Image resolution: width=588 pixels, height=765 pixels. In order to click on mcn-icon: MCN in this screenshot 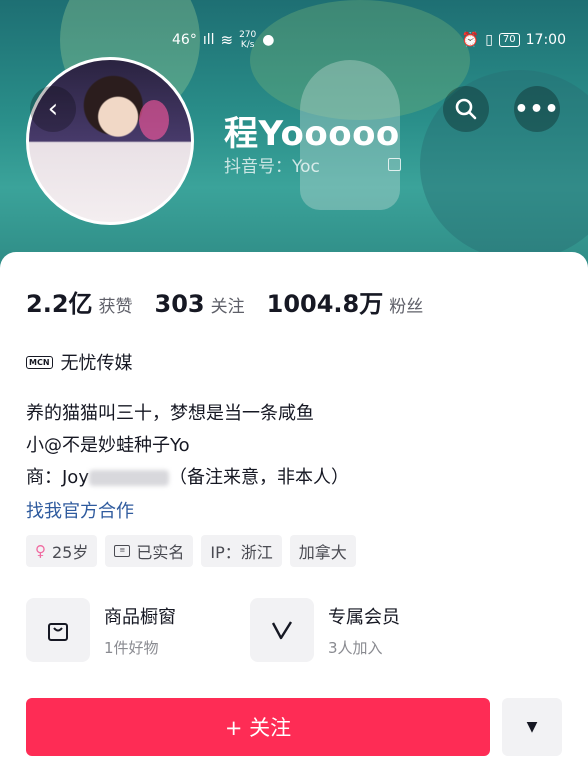, I will do `click(39, 362)`.